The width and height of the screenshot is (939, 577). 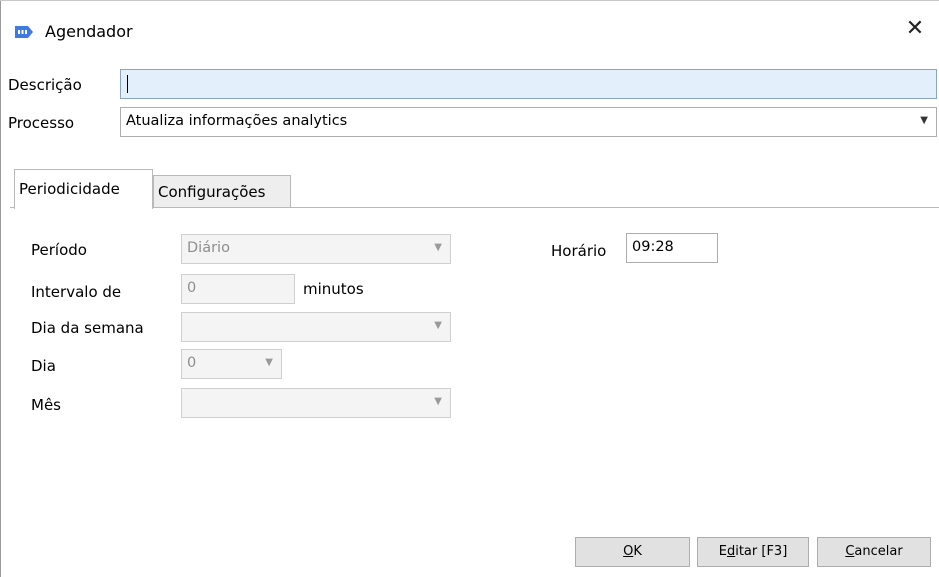 What do you see at coordinates (731, 551) in the screenshot?
I see `editar-mnemonic: d` at bounding box center [731, 551].